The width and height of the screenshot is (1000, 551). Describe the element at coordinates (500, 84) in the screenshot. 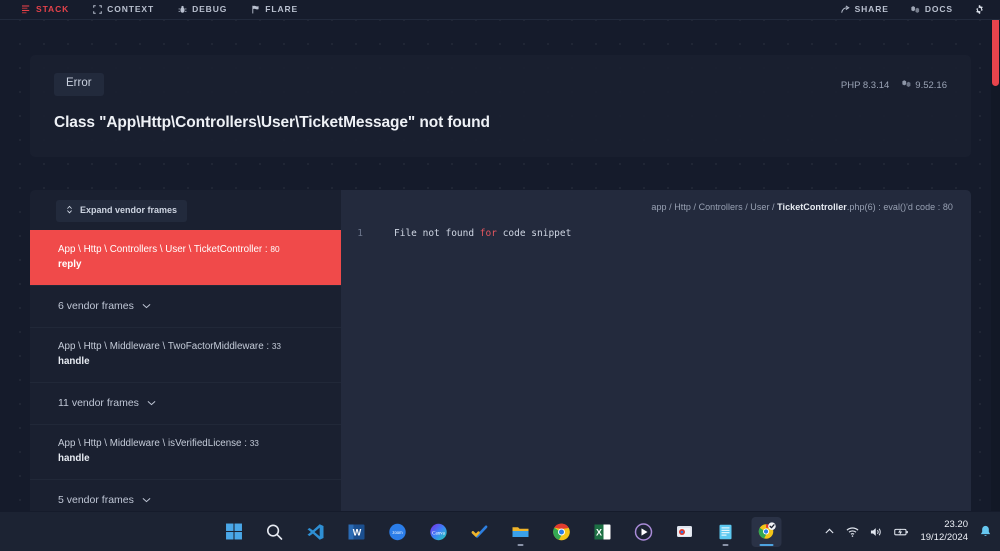

I see `error-card-header: Error PHP 8.3.14 9.52.16` at that location.